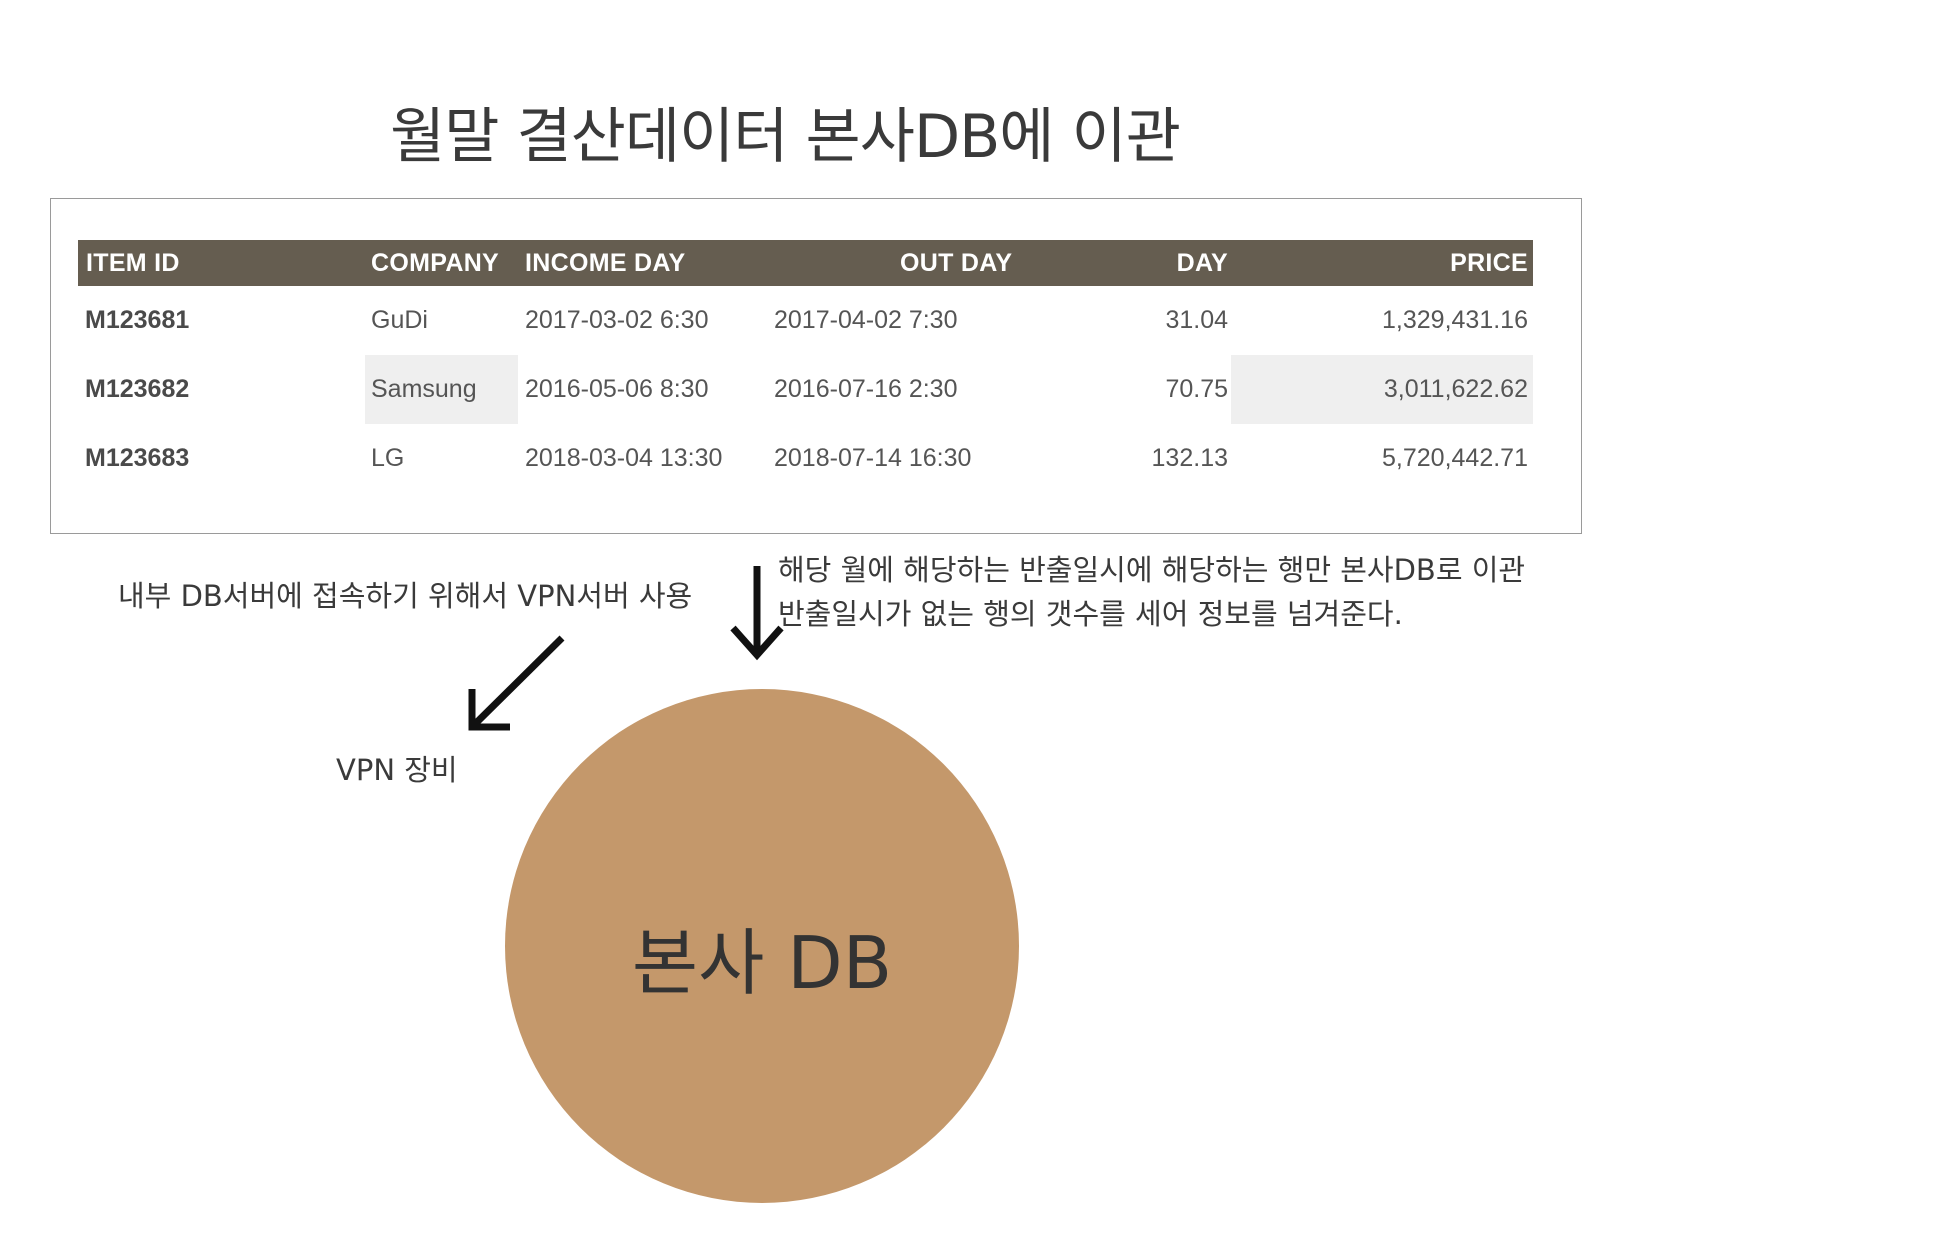 The image size is (1956, 1244). Describe the element at coordinates (762, 963) in the screenshot. I see `headquarters-db-label: 본사 DB` at that location.